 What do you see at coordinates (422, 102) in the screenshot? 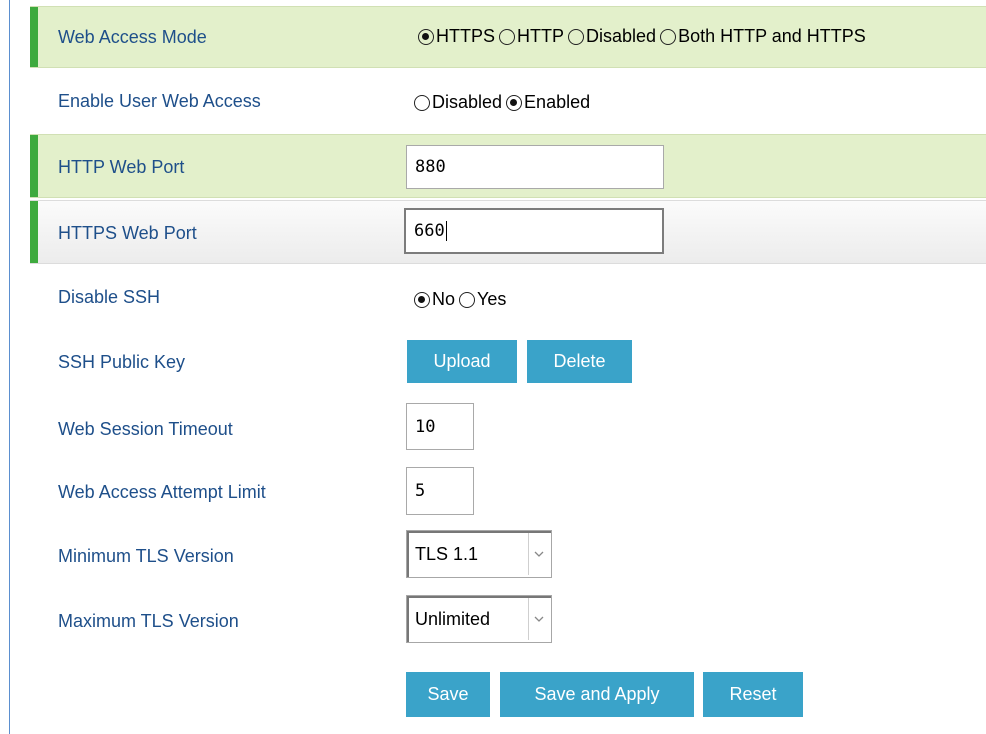
I see `radio-user-disabled-circle` at bounding box center [422, 102].